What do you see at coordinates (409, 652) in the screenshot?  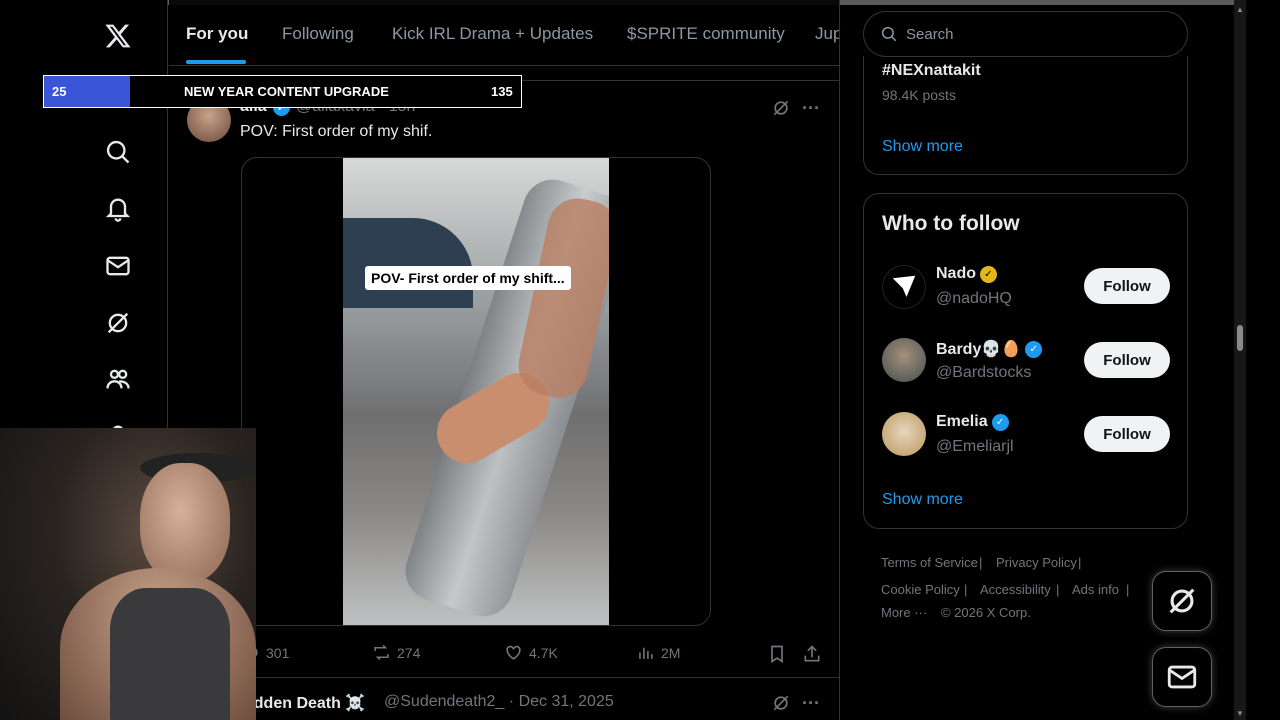 I see `repost-count: 274` at bounding box center [409, 652].